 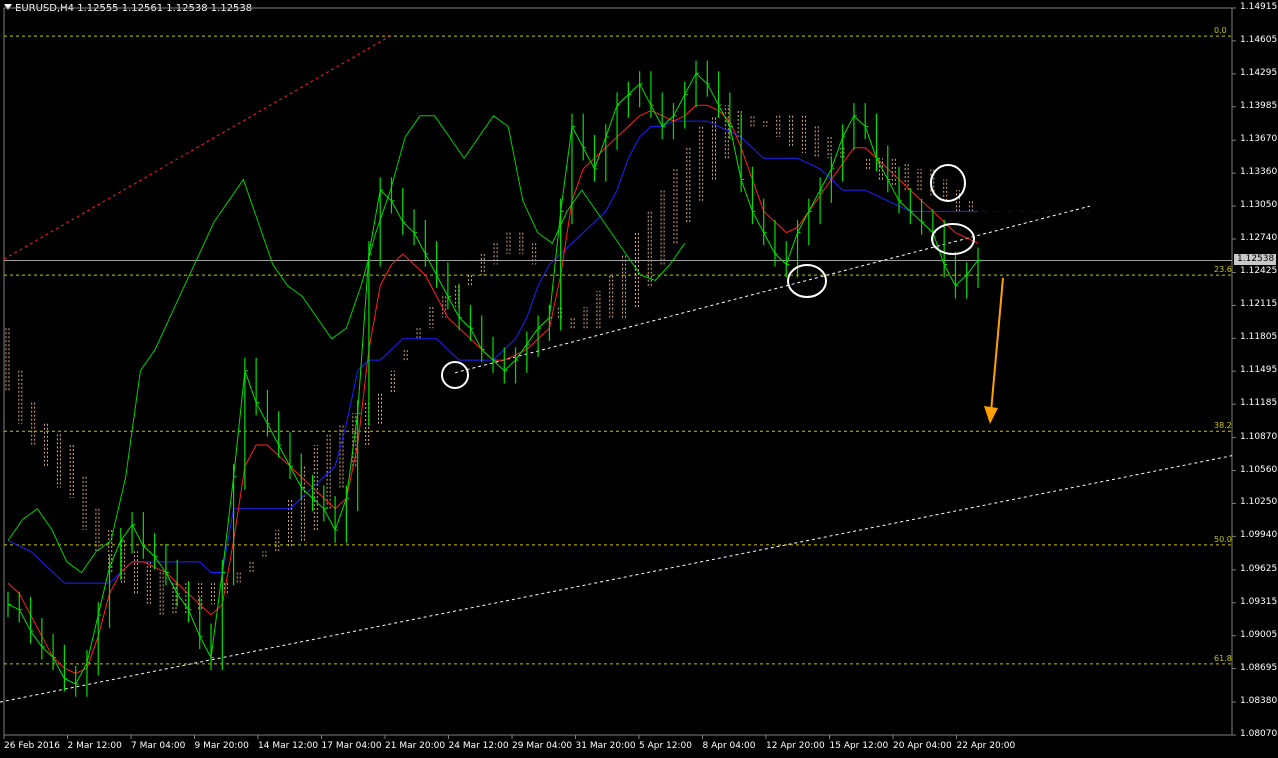 What do you see at coordinates (991, 415) in the screenshot?
I see `target-arrow-head` at bounding box center [991, 415].